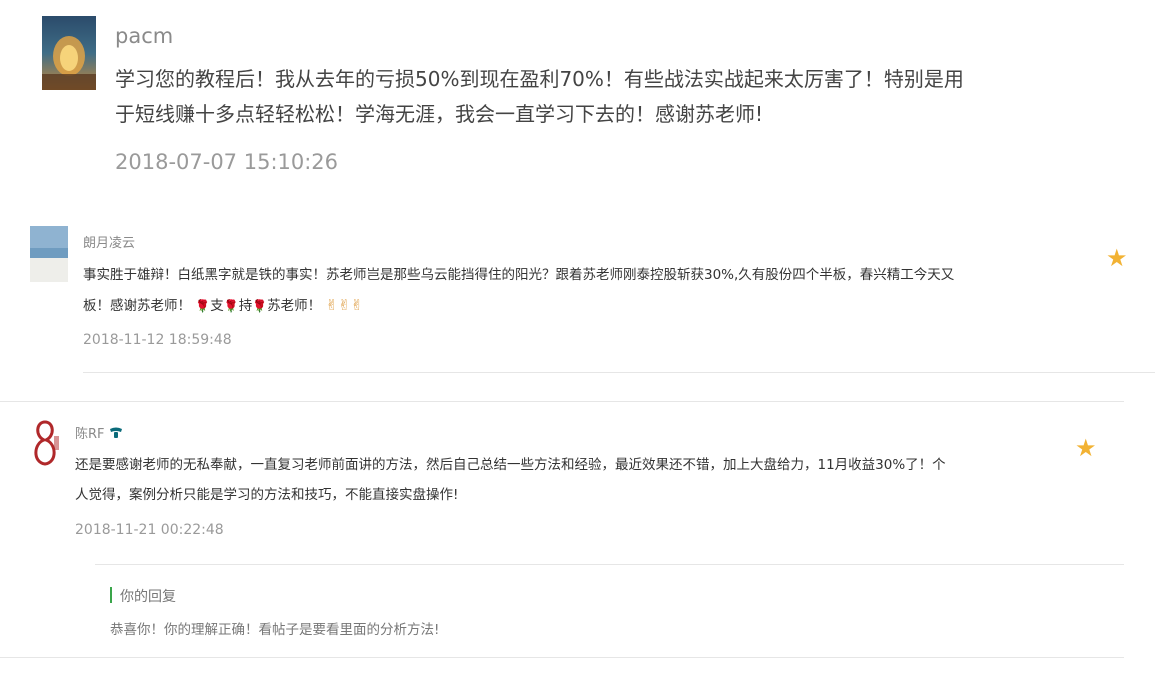 This screenshot has width=1161, height=681. I want to click on comment-username: 陈RF, so click(99, 432).